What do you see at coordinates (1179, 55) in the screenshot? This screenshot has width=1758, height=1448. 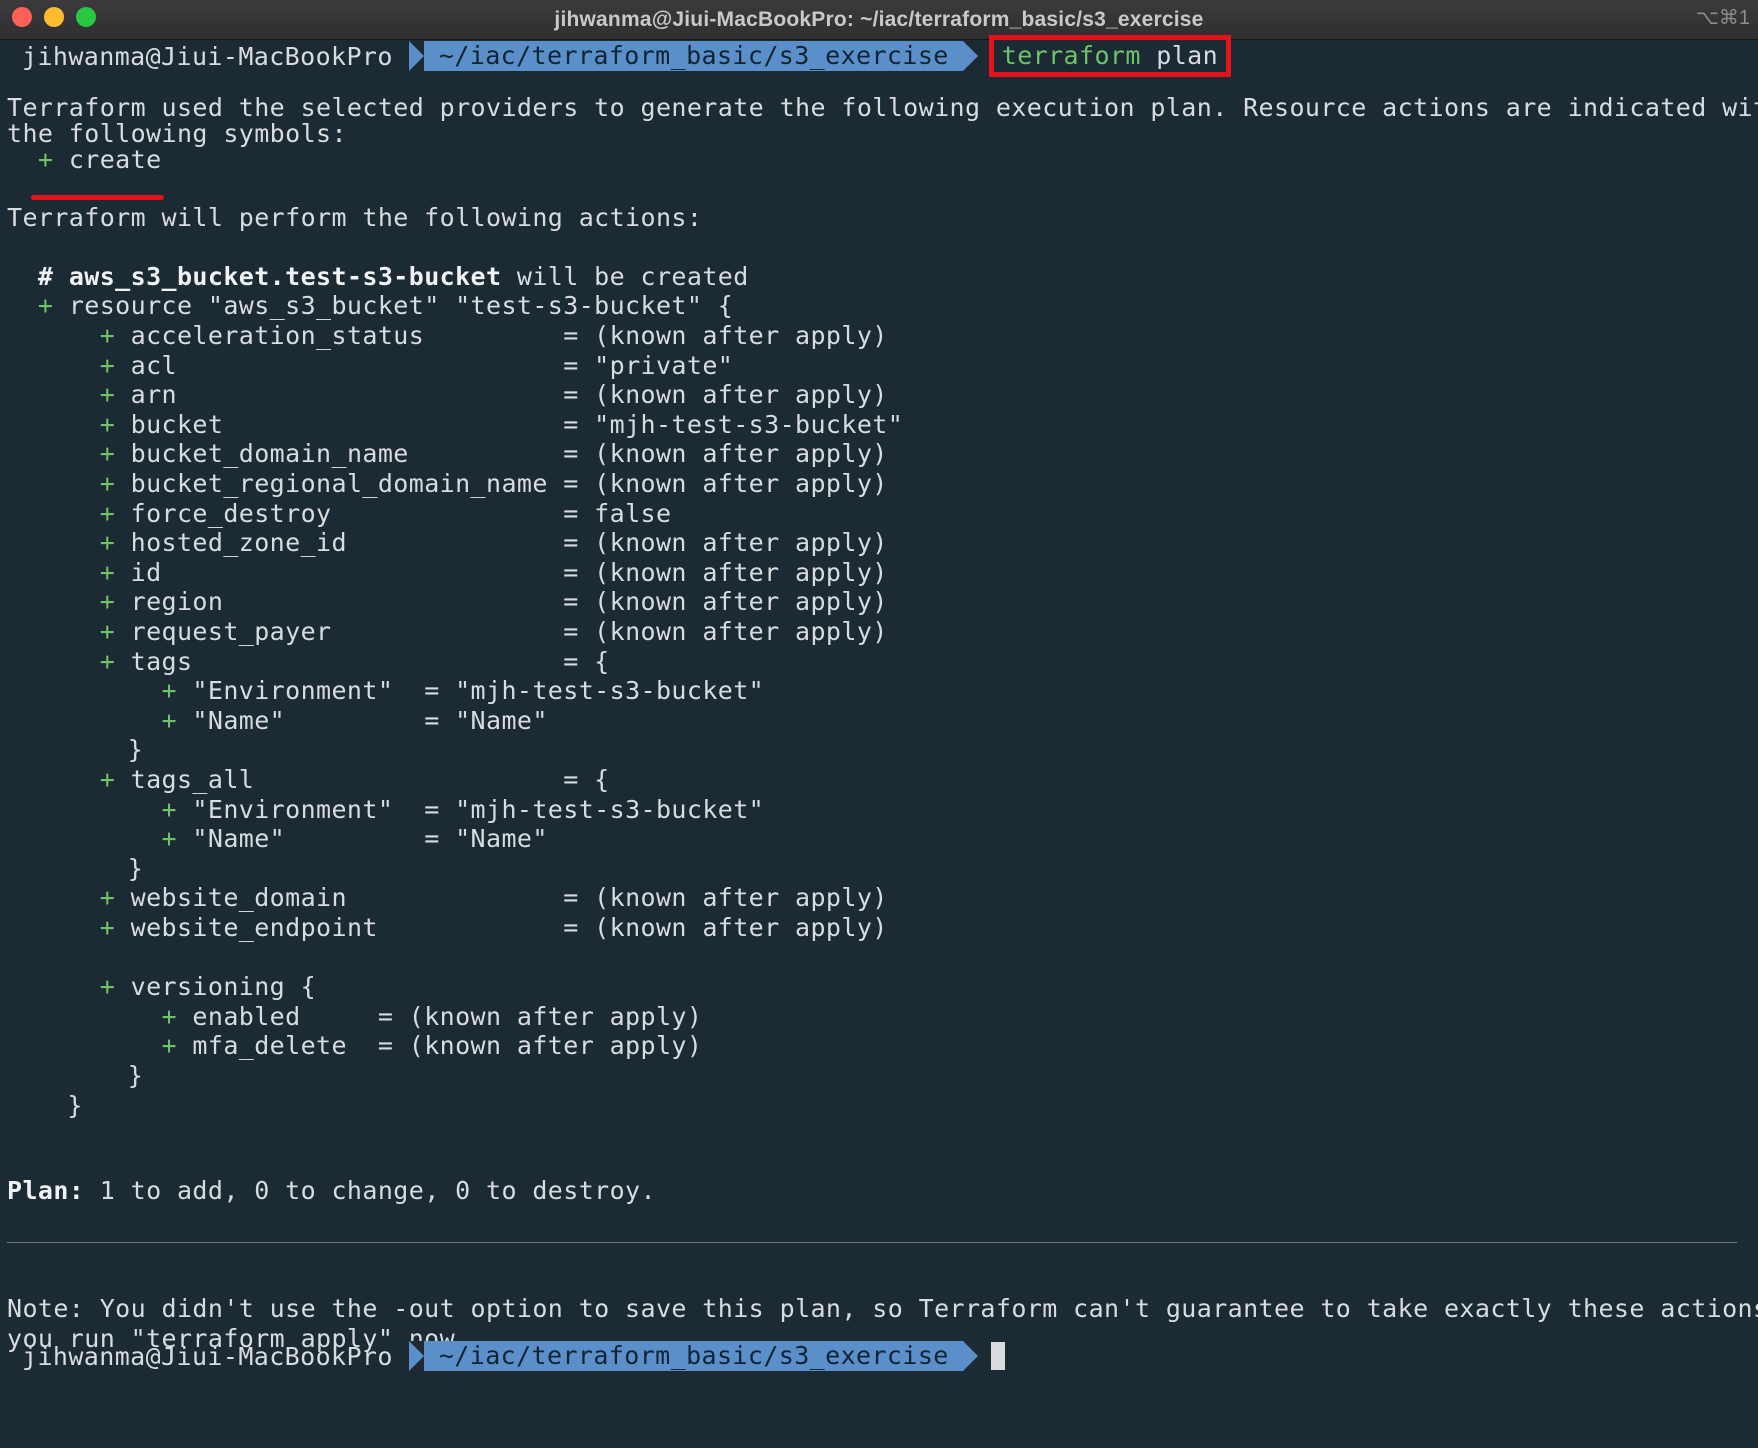 I see `command-arg: plan` at bounding box center [1179, 55].